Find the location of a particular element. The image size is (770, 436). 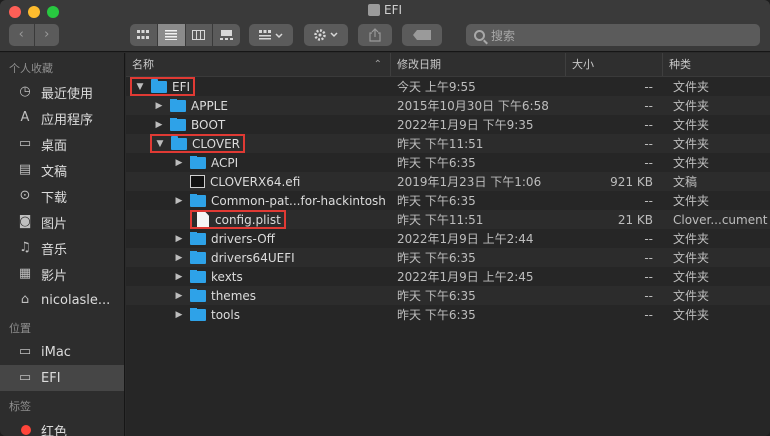

file-row: ▼ CLOVER 昨天 下午11:51 -- 文件夹 is located at coordinates (448, 143).